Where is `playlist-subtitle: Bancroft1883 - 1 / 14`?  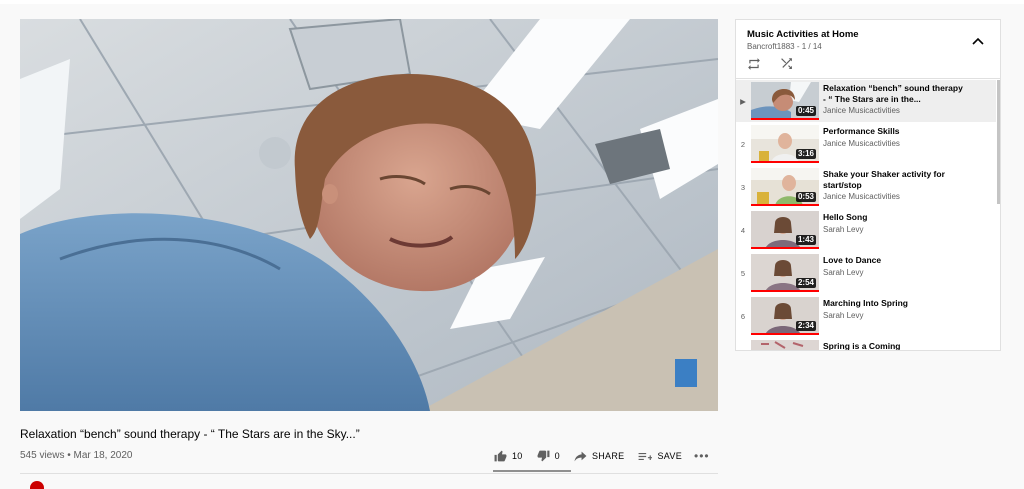
playlist-subtitle: Bancroft1883 - 1 / 14 is located at coordinates (784, 46).